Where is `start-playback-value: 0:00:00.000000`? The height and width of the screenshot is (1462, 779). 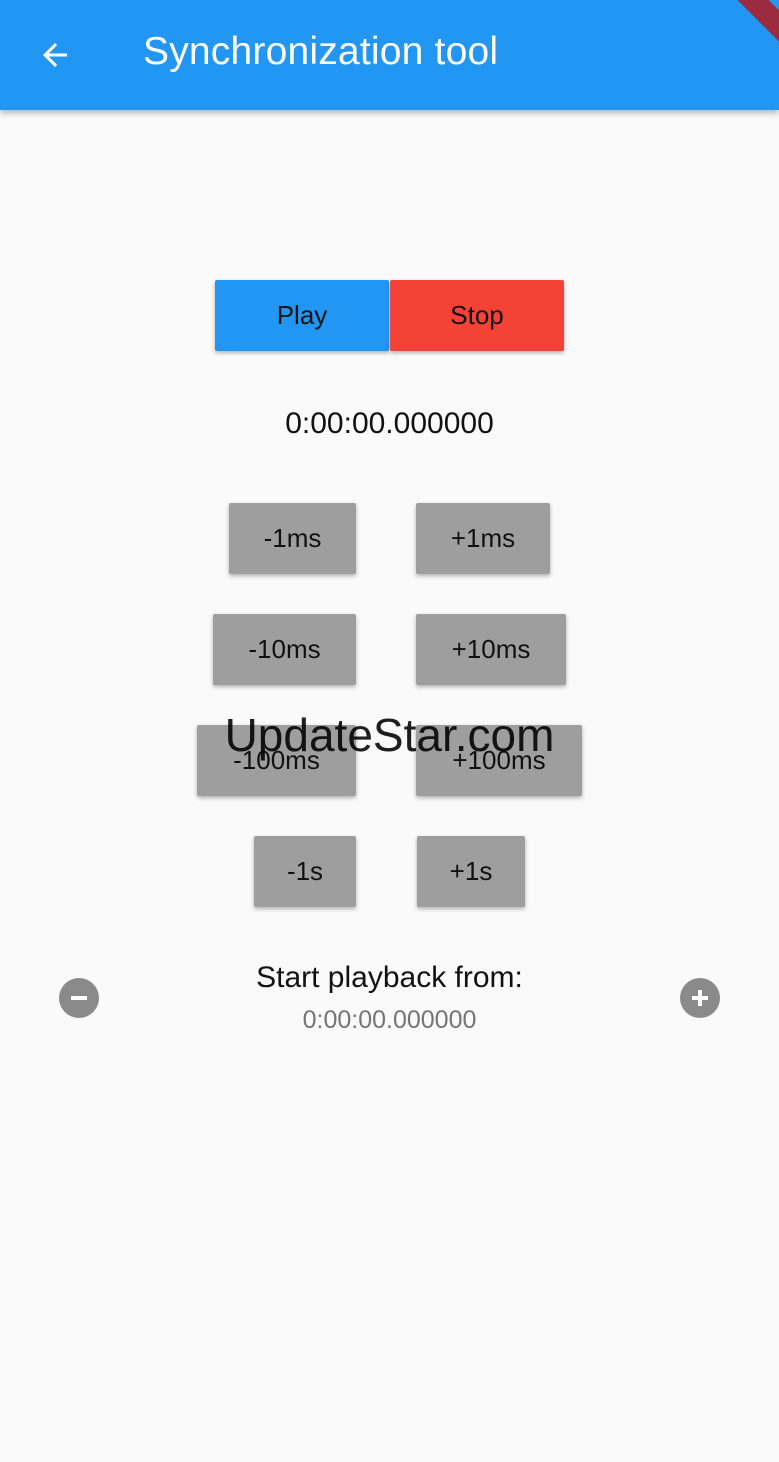 start-playback-value: 0:00:00.000000 is located at coordinates (389, 1020).